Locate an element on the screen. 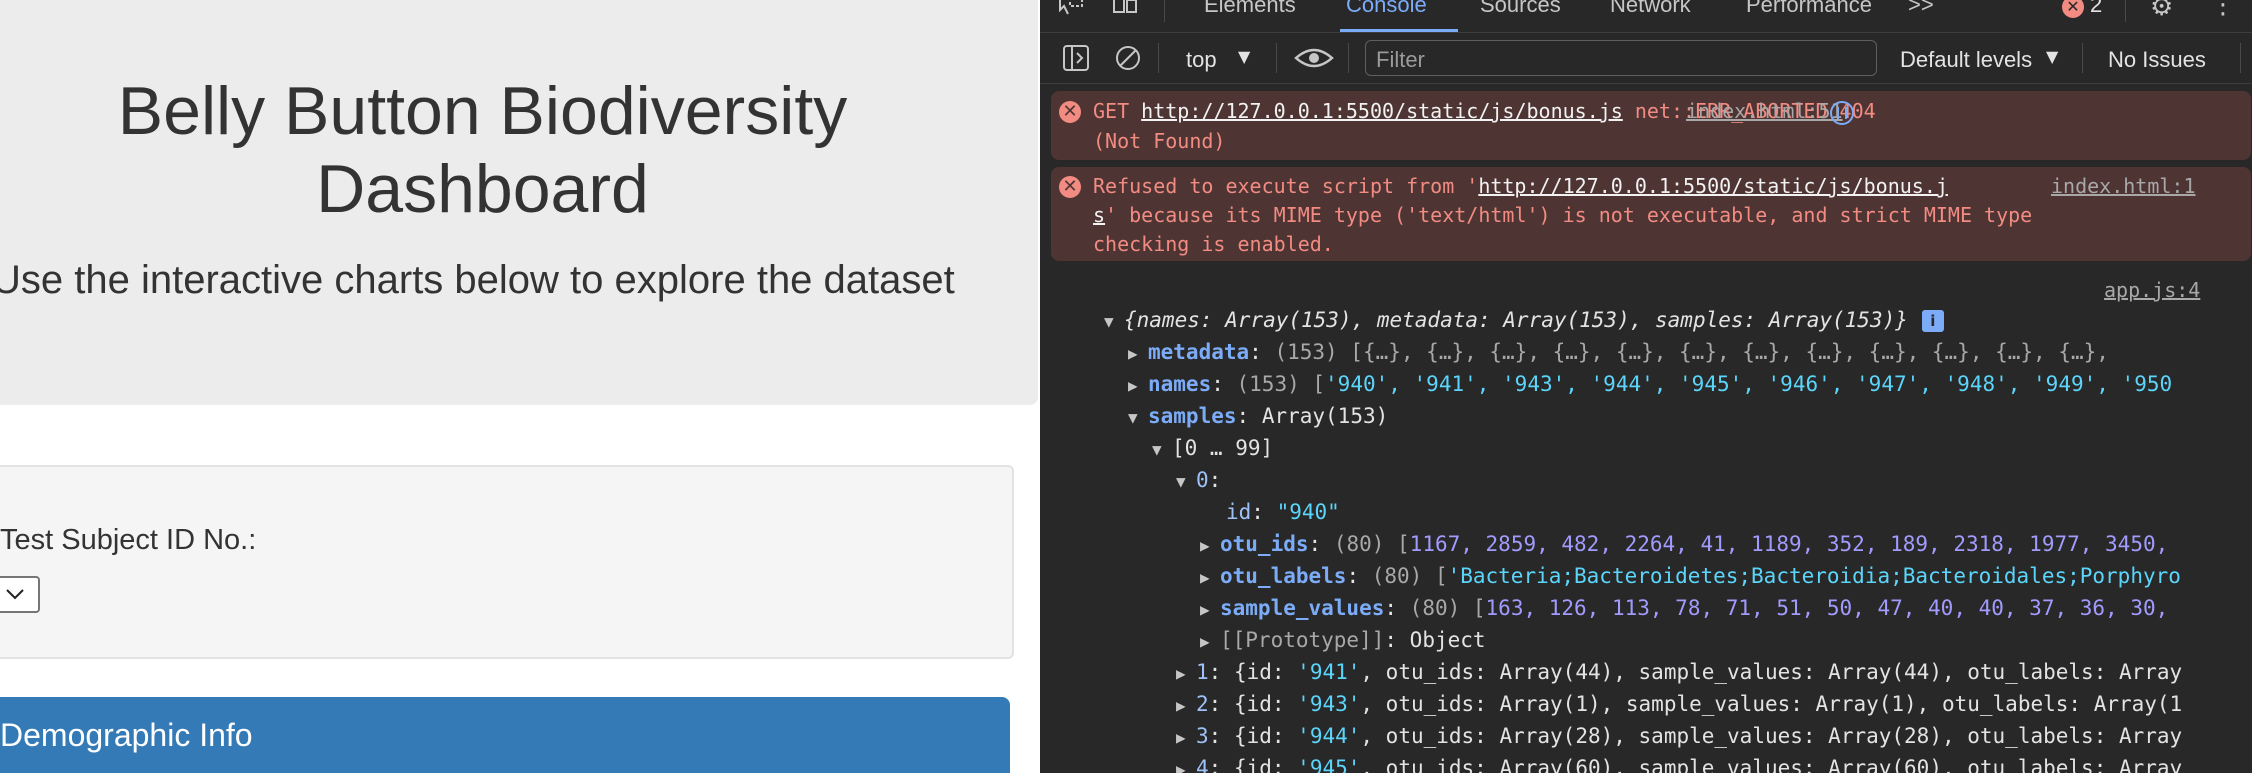 This screenshot has width=2252, height=773. tree-value: '943' is located at coordinates (1329, 704).